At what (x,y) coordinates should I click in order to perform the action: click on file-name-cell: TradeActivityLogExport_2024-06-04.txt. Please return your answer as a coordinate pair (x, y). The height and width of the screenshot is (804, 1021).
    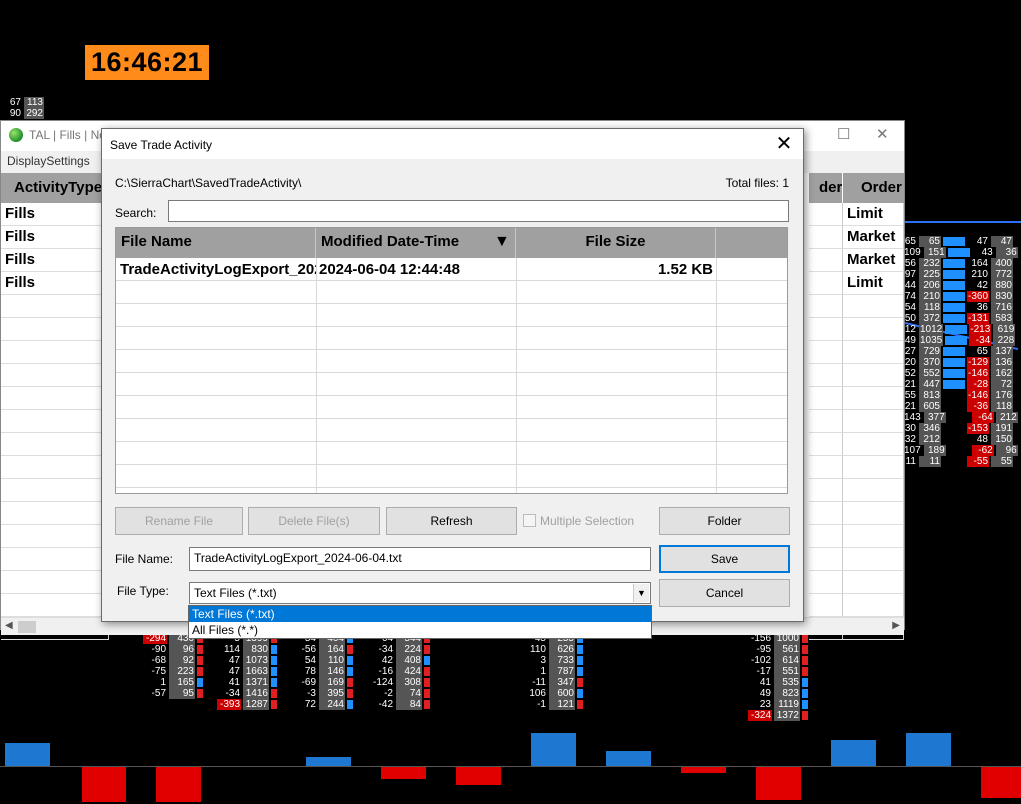
    Looking at the image, I should click on (218, 269).